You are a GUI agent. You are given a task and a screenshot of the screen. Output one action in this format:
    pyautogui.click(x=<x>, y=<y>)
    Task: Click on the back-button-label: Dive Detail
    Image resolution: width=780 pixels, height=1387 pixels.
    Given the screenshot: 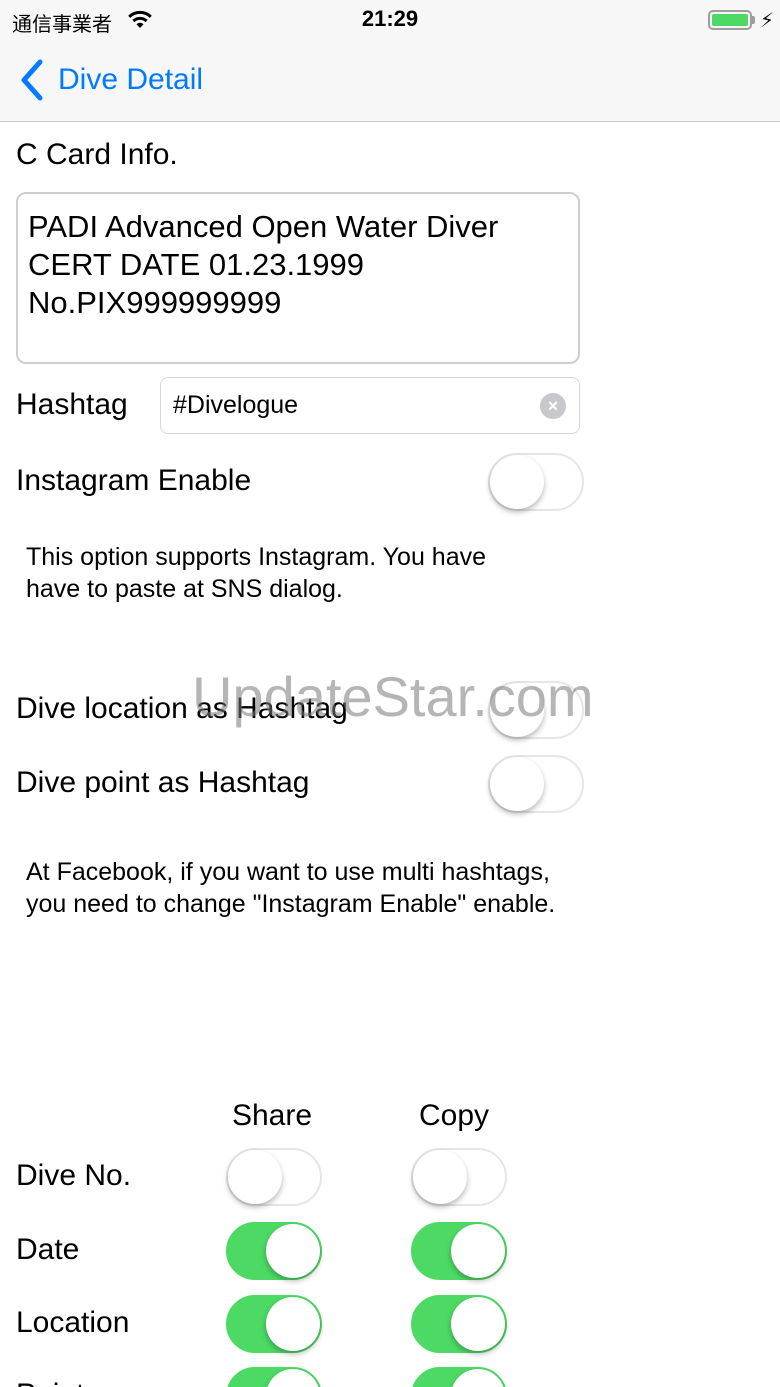 What is the action you would take?
    pyautogui.click(x=131, y=79)
    